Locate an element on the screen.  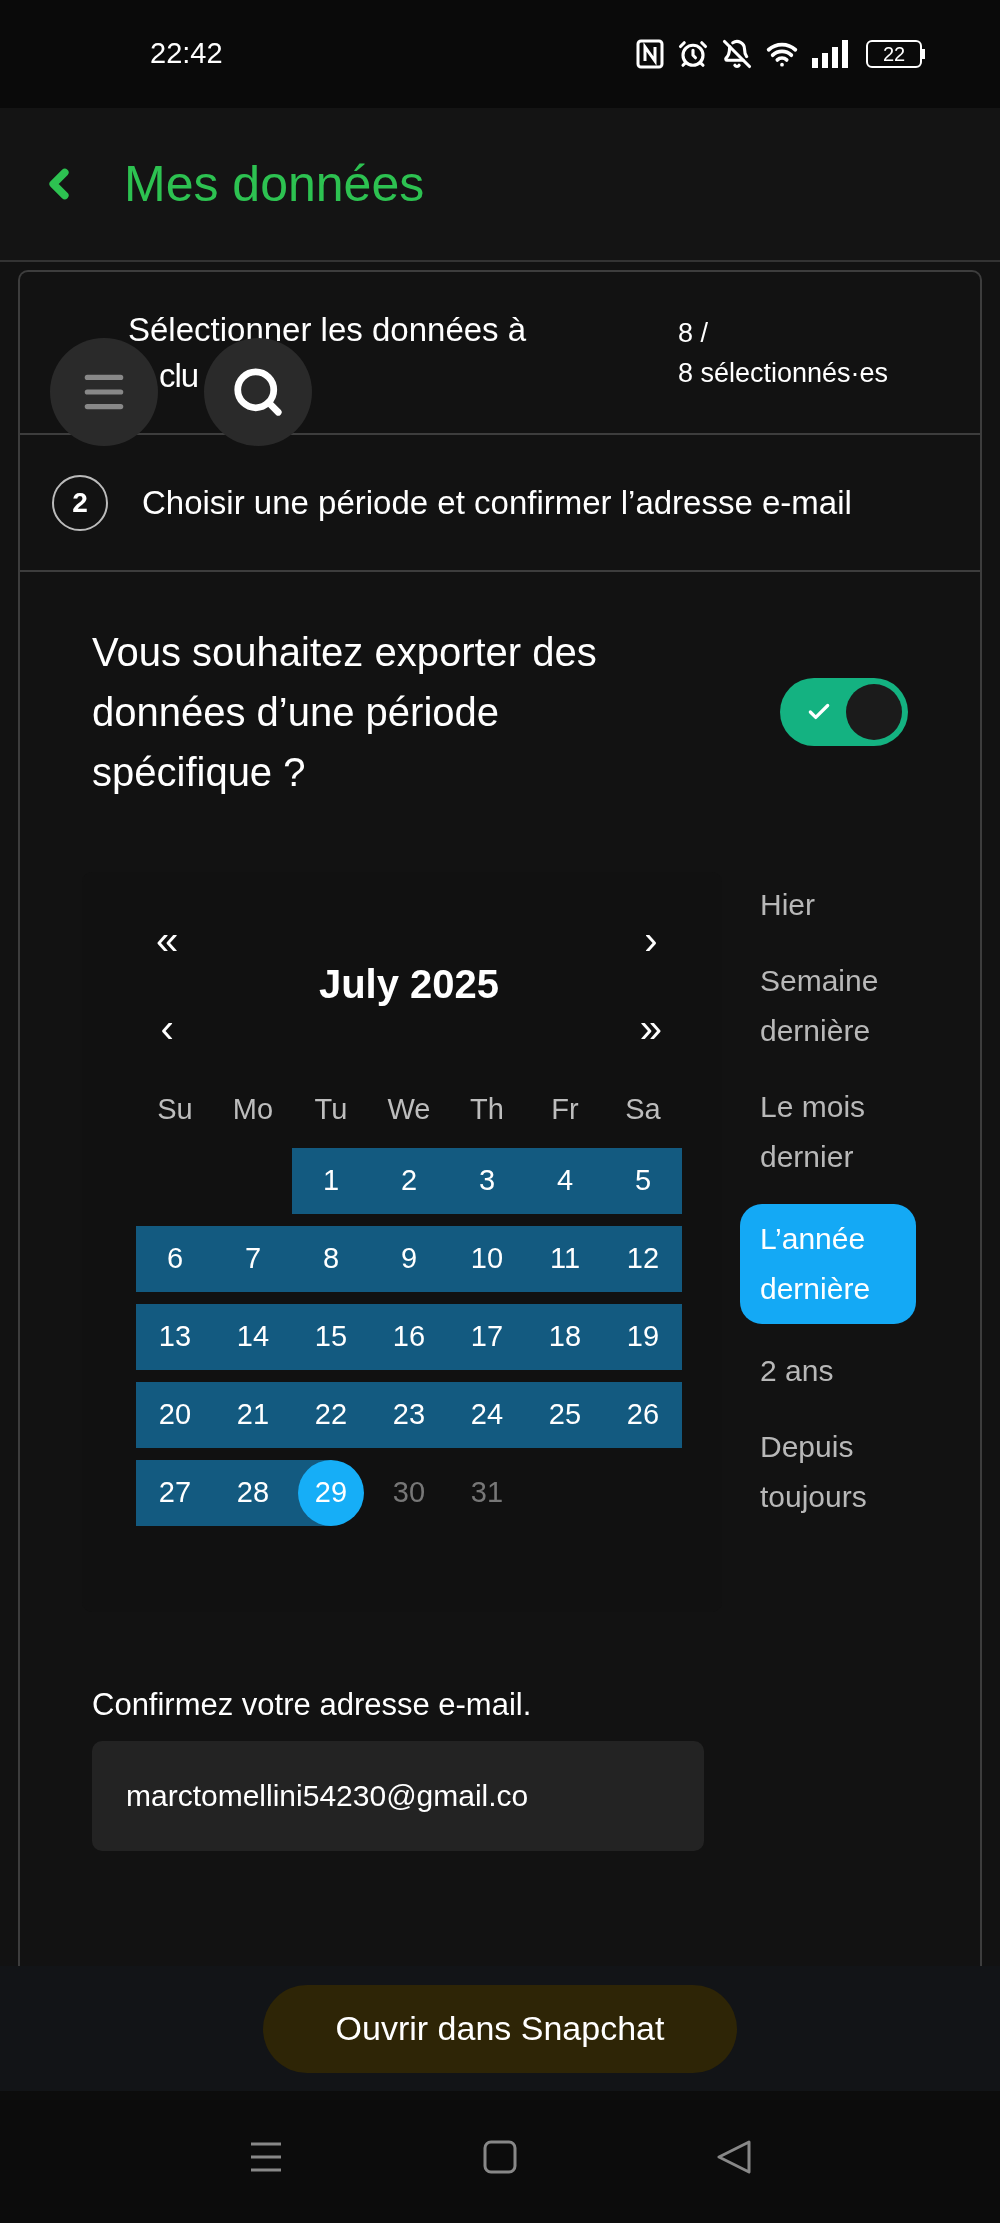
next-year-button: » is located at coordinates (650, 1028).